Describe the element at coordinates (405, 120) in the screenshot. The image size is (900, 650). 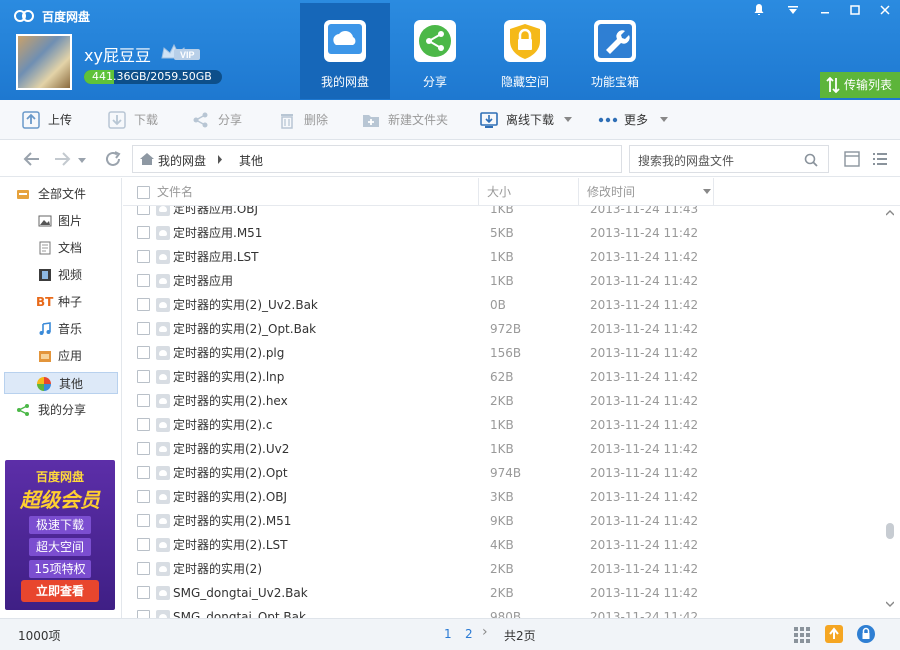
I see `new-folder-button: 新建文件夹` at that location.